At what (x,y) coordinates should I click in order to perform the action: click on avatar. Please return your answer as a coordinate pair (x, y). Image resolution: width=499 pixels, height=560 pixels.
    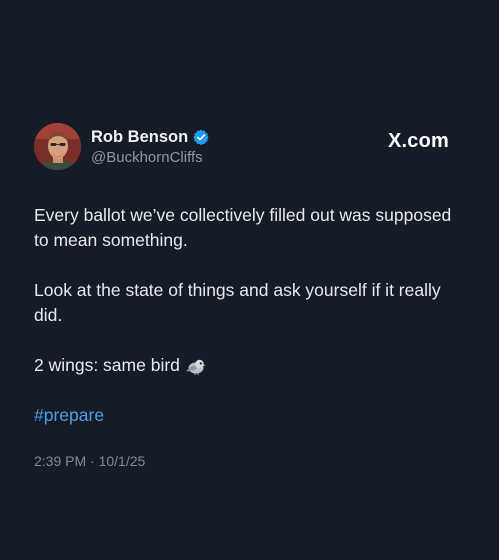
    Looking at the image, I should click on (57, 146).